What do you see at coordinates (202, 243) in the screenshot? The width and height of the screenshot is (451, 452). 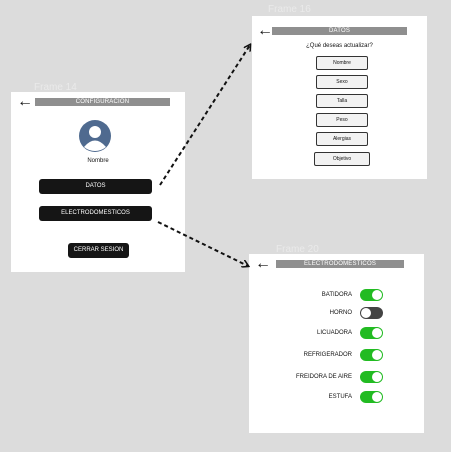 I see `arrow-to-electro` at bounding box center [202, 243].